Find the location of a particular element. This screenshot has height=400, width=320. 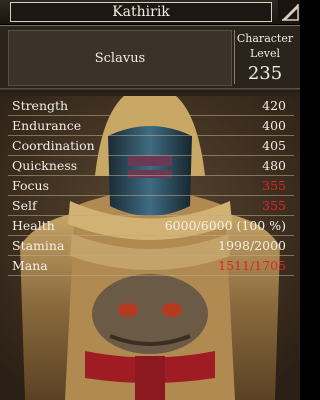

stat-label: Endurance is located at coordinates (47, 125).